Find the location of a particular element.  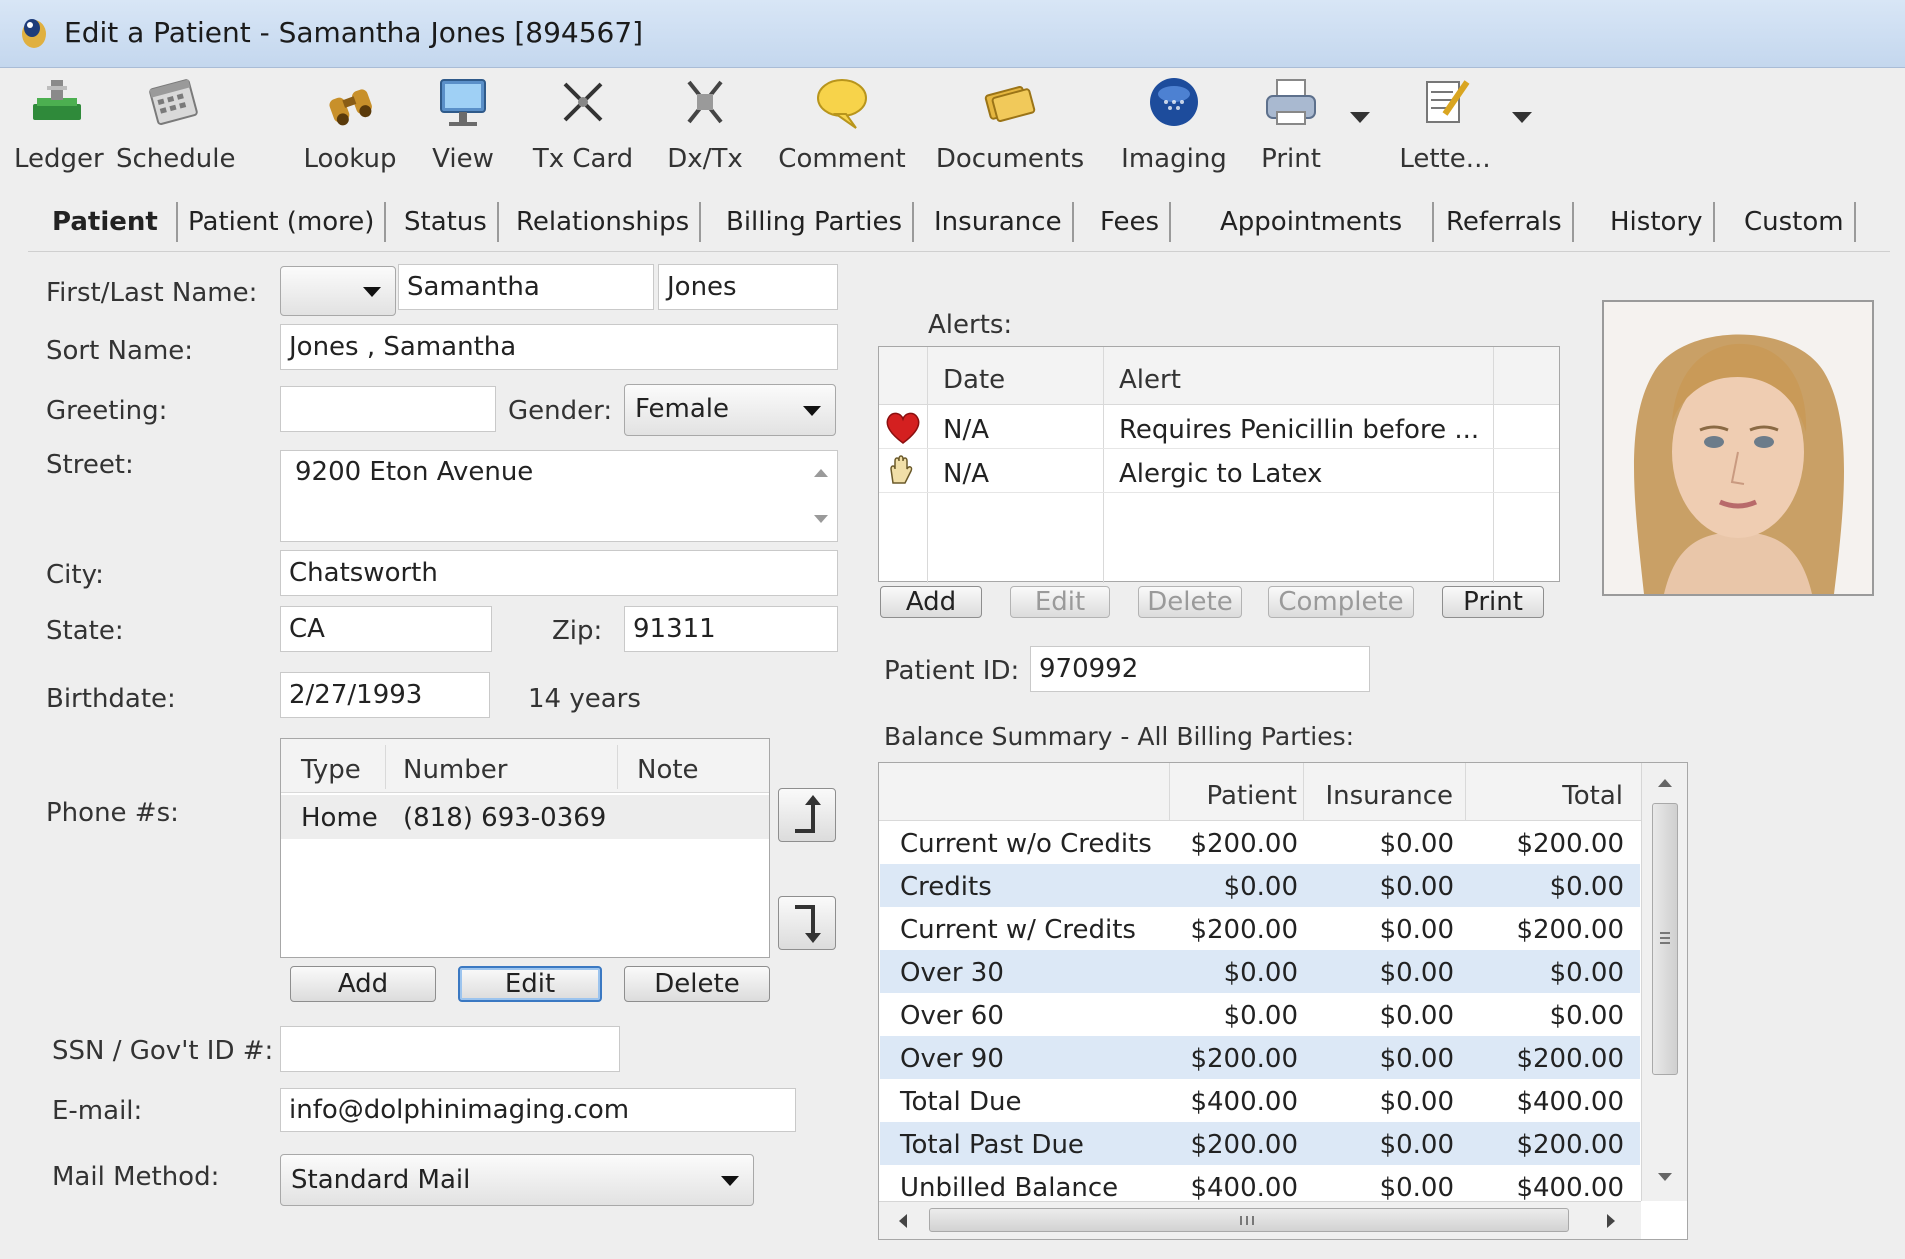

table-row: Over 60 $0.00 $0.00 $0.00 is located at coordinates (1260, 1014).